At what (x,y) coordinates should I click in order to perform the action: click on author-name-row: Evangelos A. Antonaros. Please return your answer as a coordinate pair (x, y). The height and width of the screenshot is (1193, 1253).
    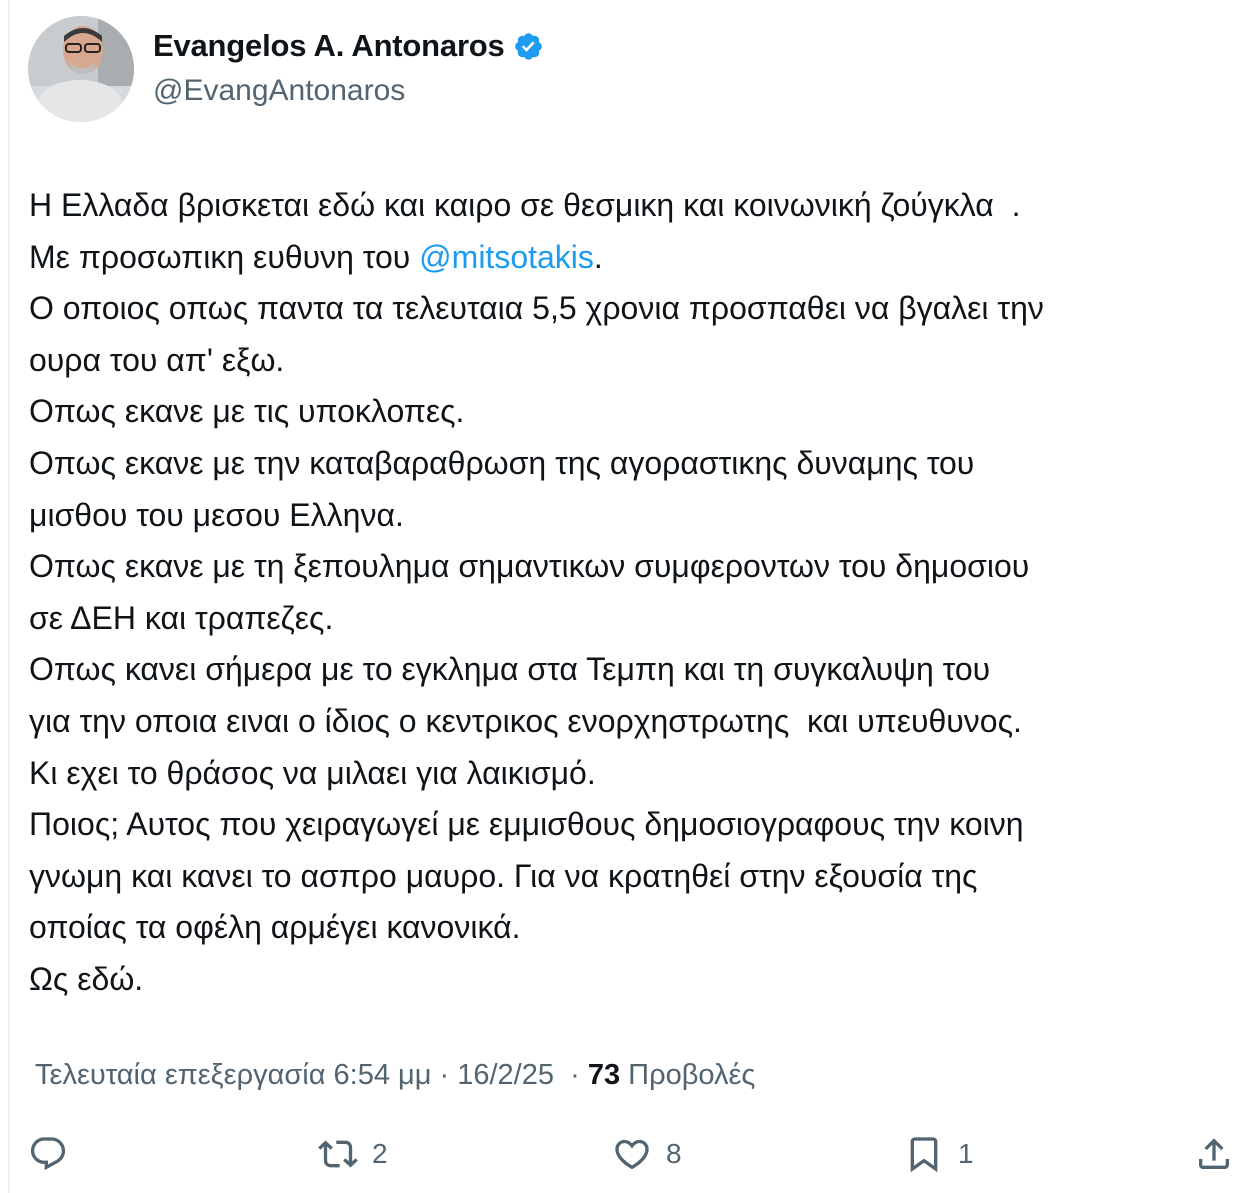
    Looking at the image, I should click on (348, 46).